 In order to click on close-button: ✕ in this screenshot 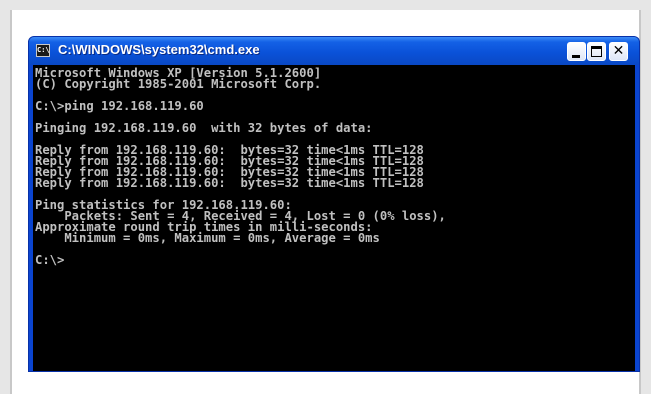, I will do `click(618, 51)`.